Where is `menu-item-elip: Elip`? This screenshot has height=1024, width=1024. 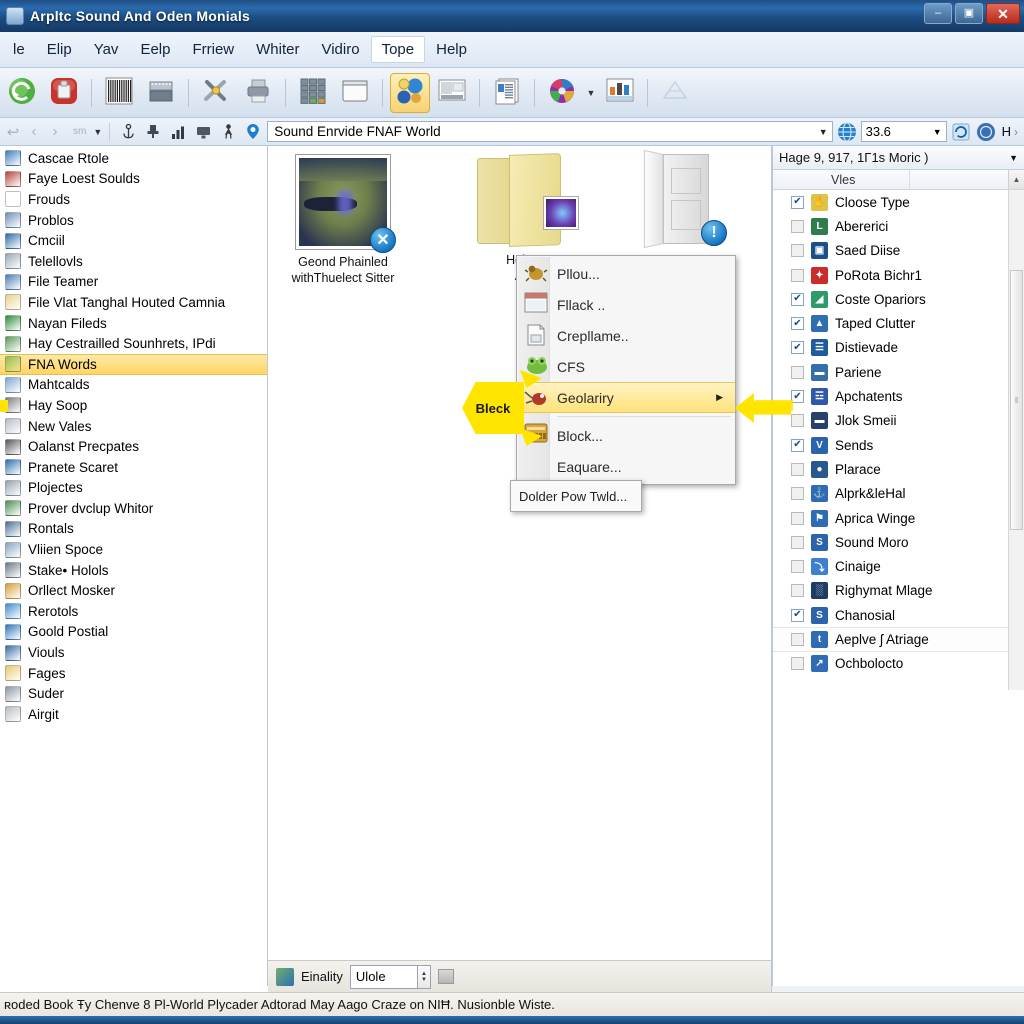 menu-item-elip: Elip is located at coordinates (59, 49).